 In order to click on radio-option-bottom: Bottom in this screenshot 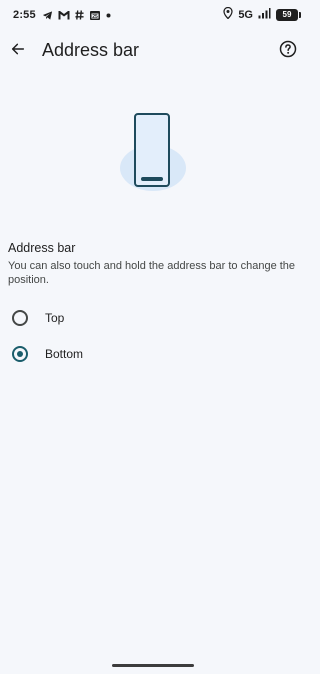, I will do `click(153, 354)`.